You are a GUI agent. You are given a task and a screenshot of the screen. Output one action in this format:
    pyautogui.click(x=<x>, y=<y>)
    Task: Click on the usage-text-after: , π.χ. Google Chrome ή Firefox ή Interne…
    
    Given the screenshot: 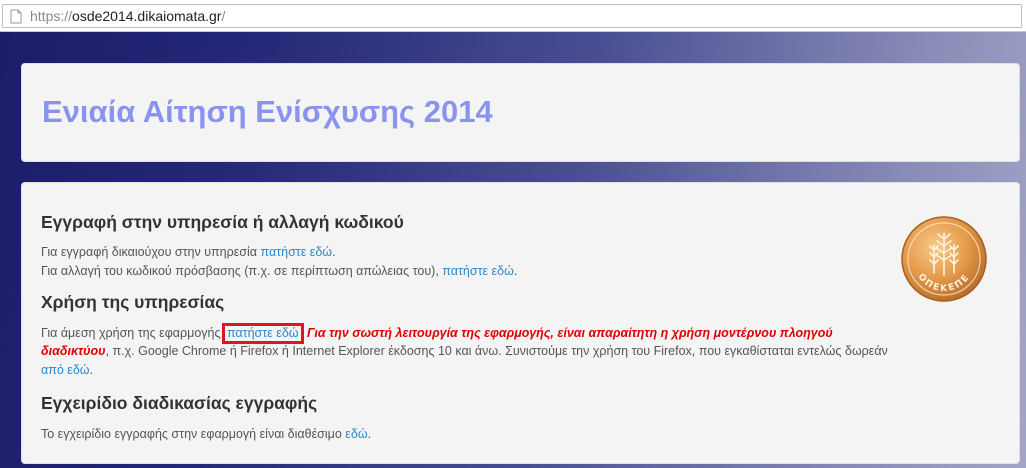 What is the action you would take?
    pyautogui.click(x=496, y=351)
    